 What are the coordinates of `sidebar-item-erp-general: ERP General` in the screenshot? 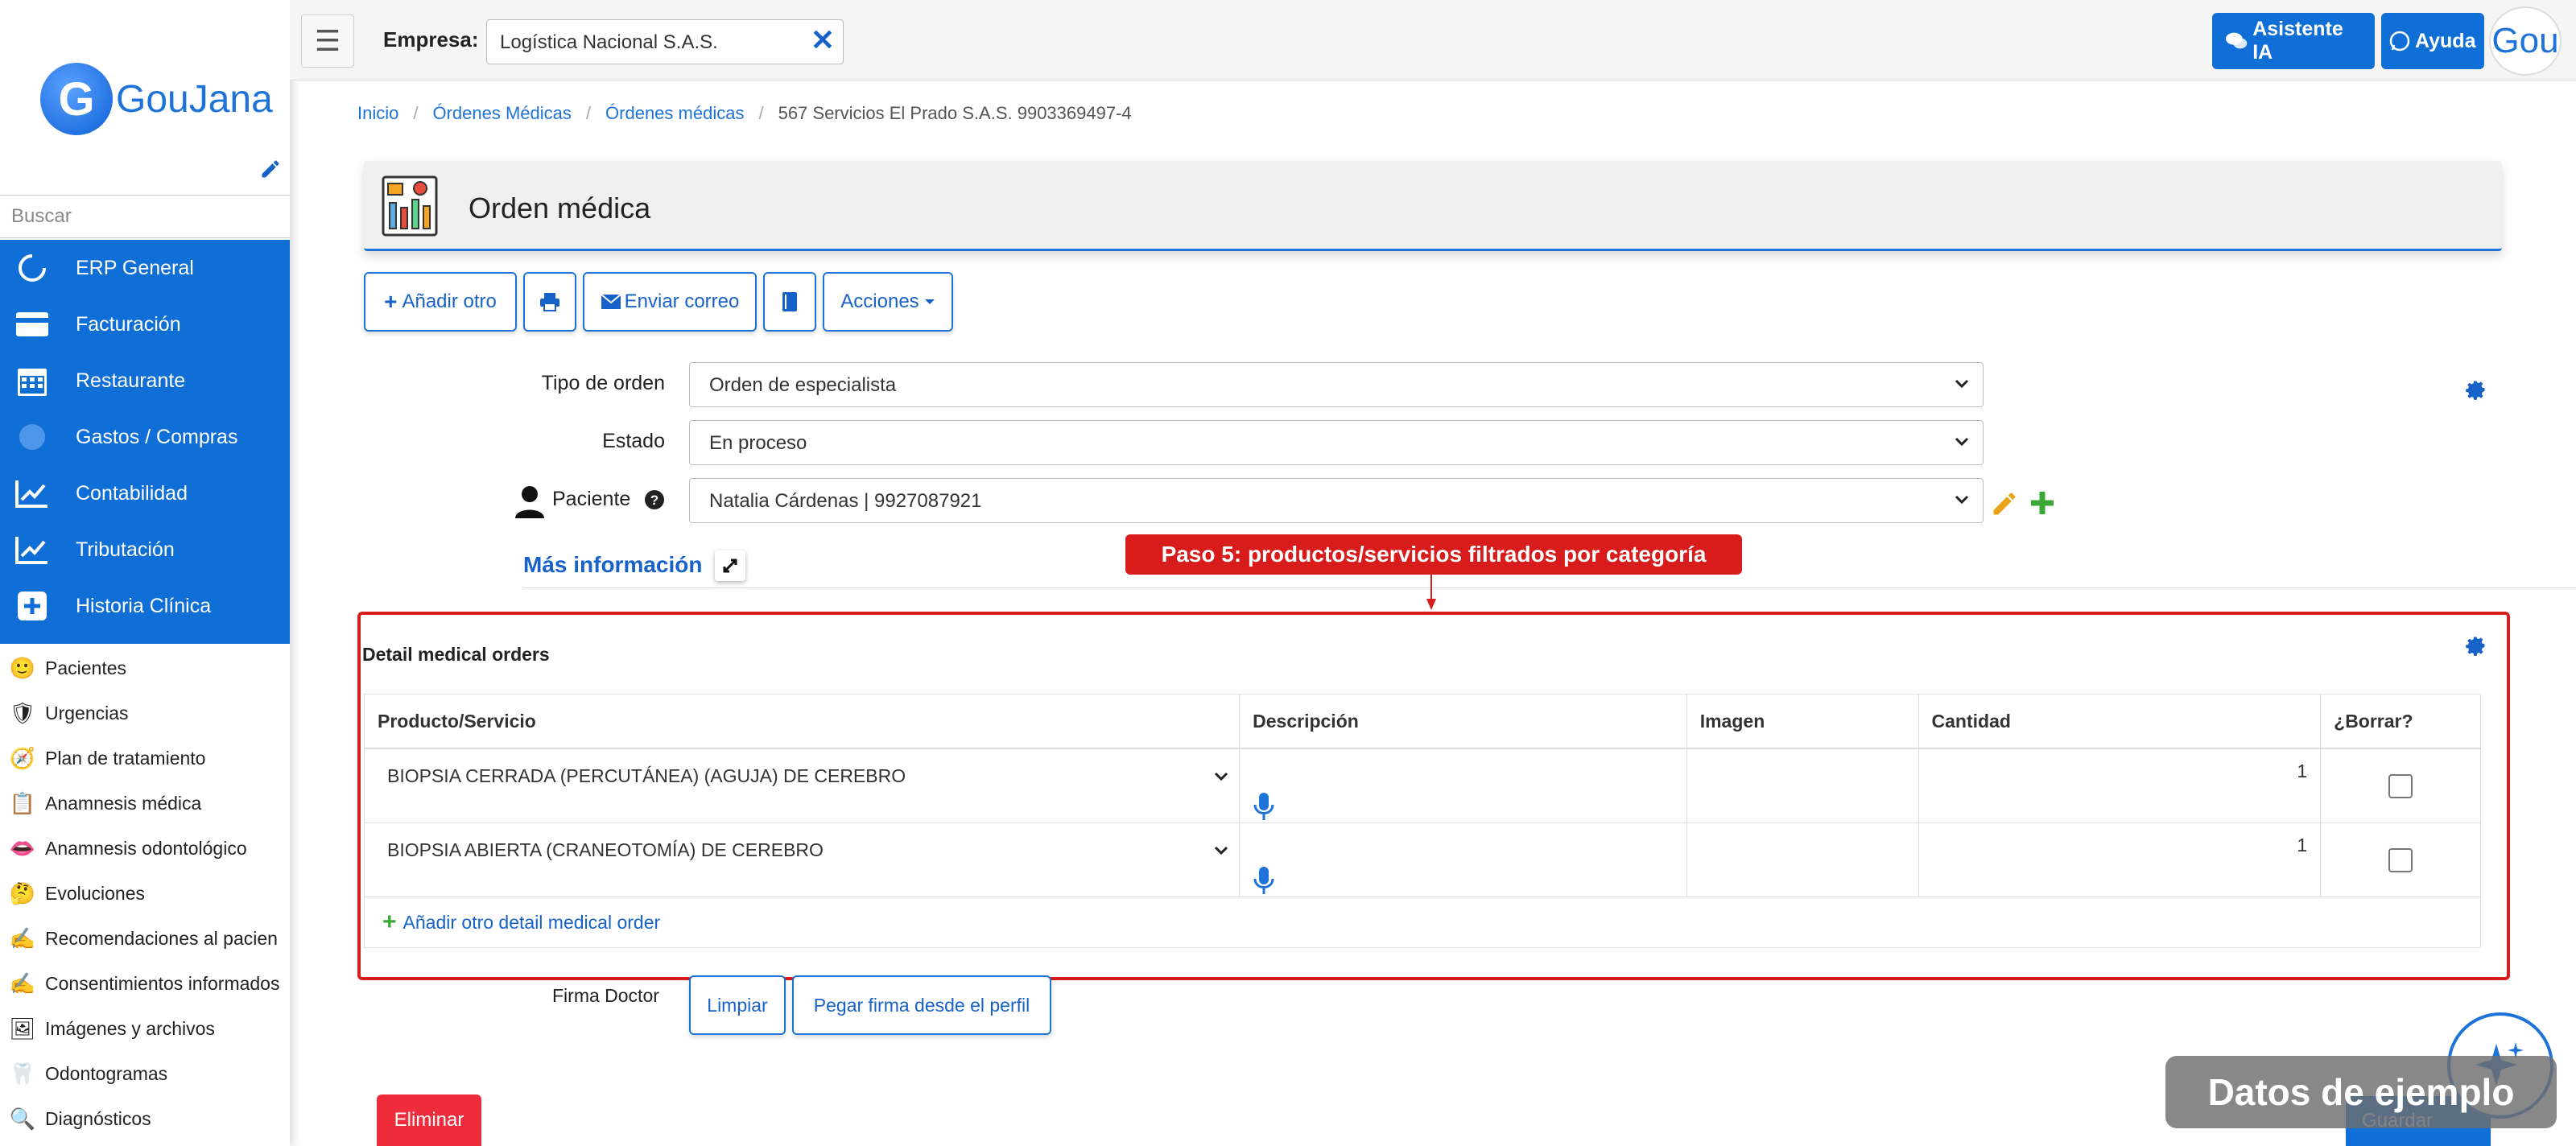 It's located at (145, 268).